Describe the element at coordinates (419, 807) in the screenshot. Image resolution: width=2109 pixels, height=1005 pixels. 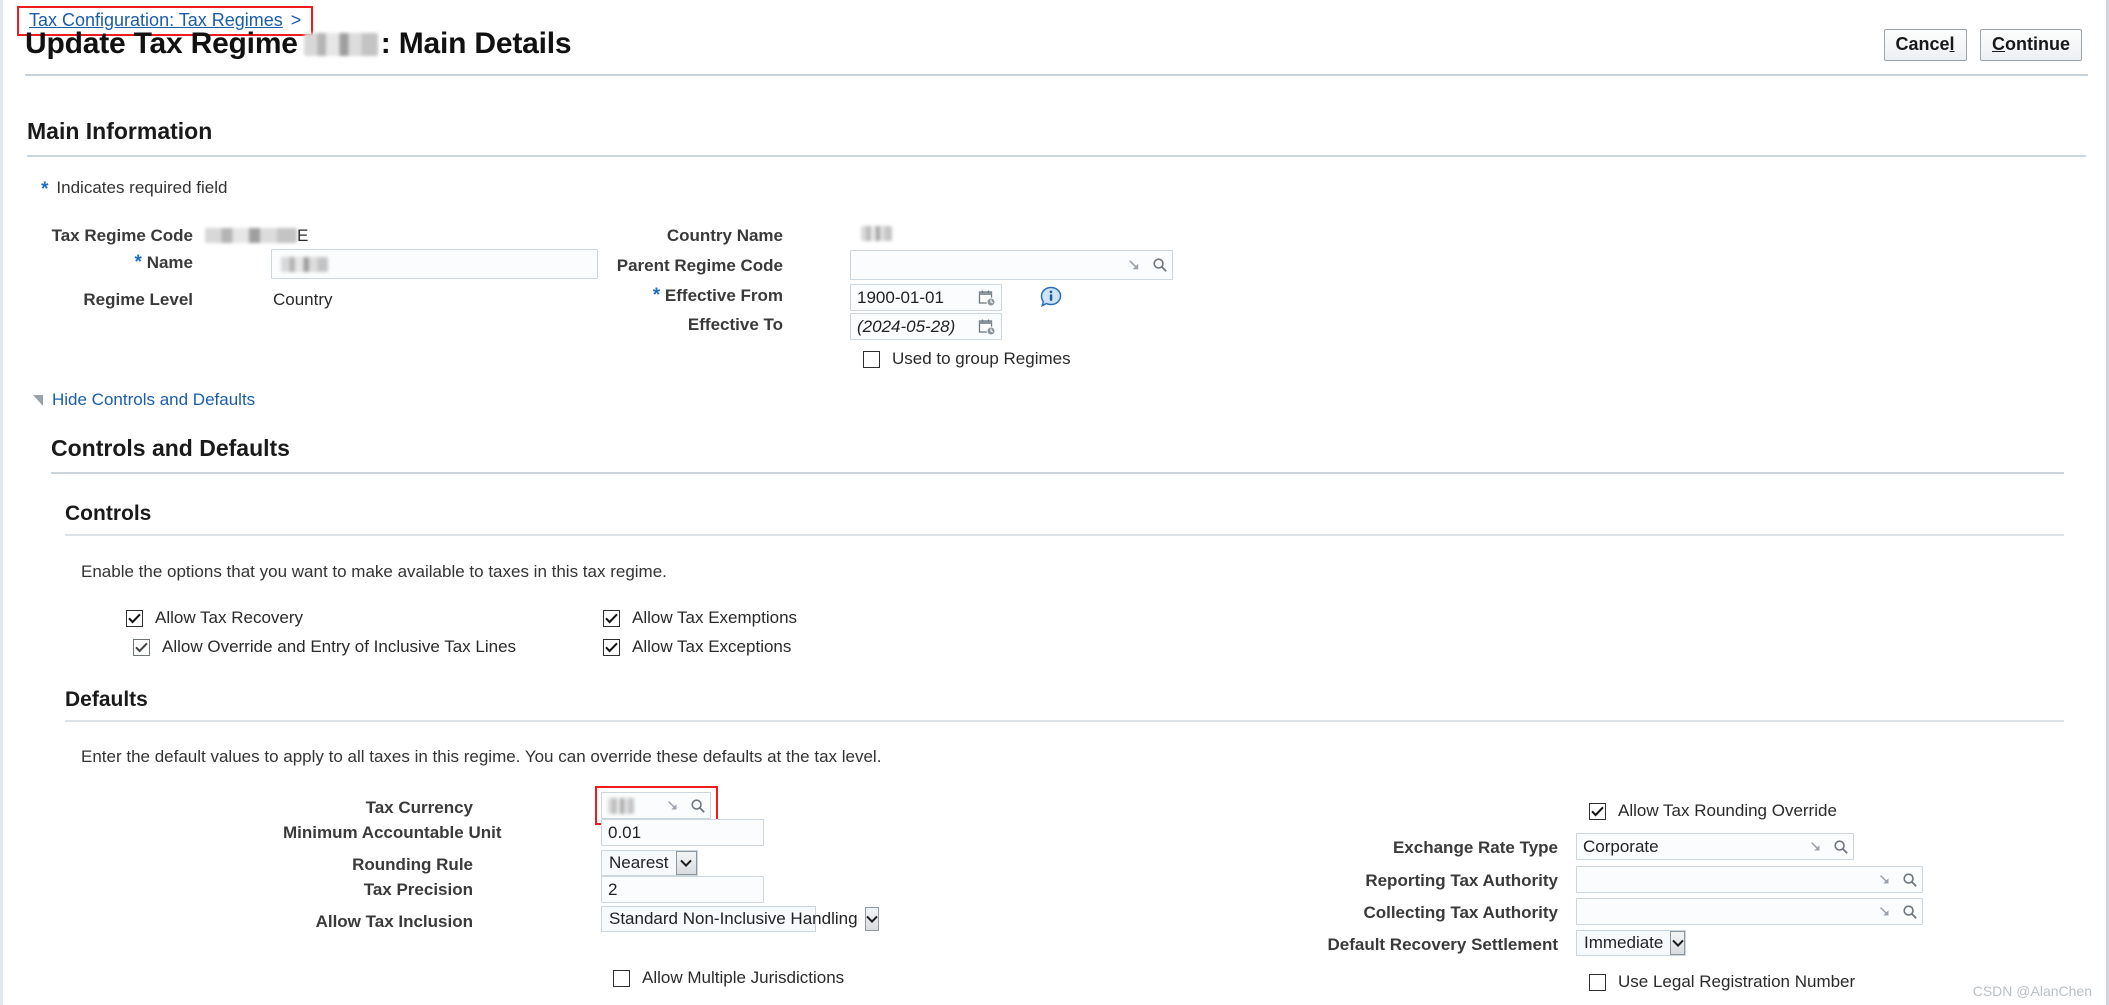
I see `label-tax-currency: Tax Currency` at that location.